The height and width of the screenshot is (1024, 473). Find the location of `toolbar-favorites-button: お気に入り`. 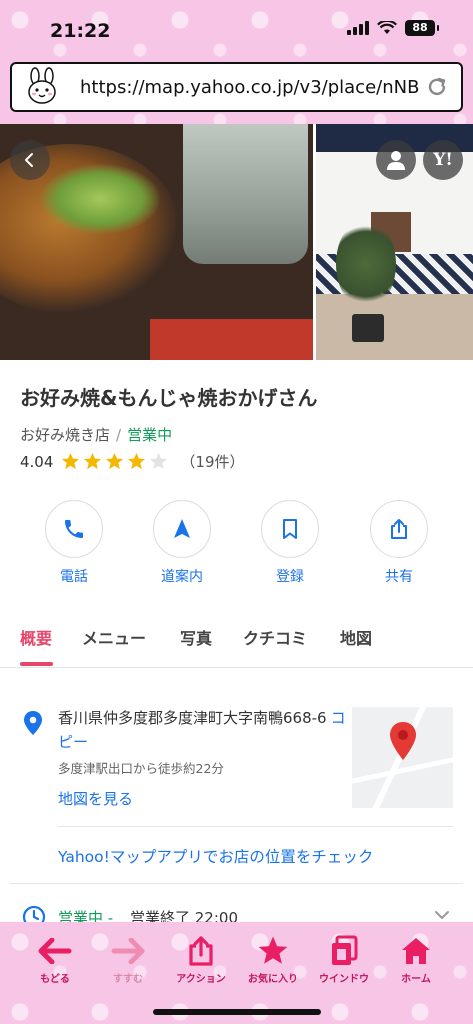

toolbar-favorites-button: お気に入り is located at coordinates (273, 959).